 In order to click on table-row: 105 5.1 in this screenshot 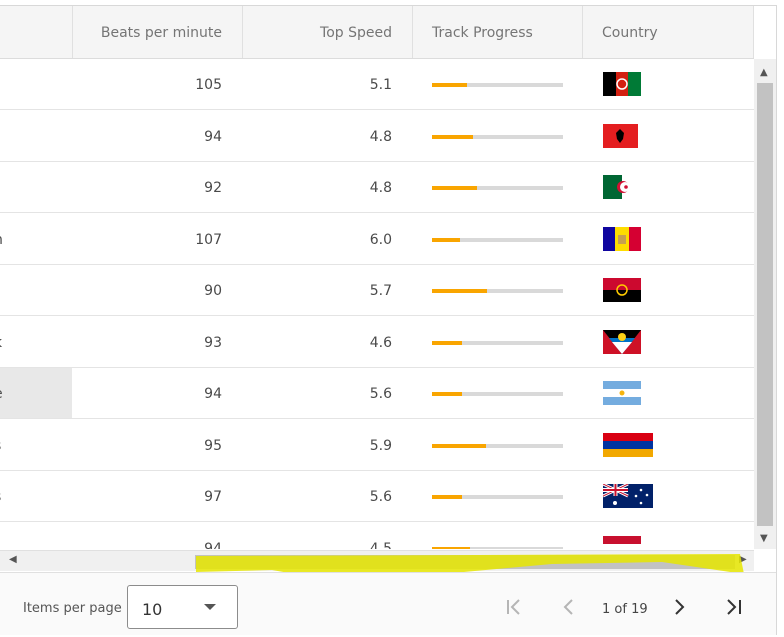, I will do `click(377, 84)`.